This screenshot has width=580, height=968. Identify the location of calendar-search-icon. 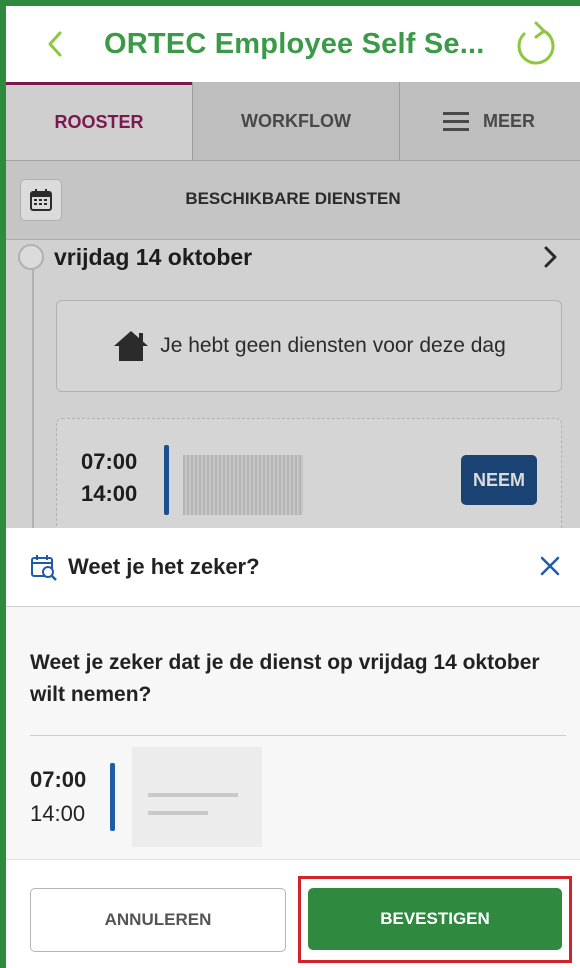
(44, 568).